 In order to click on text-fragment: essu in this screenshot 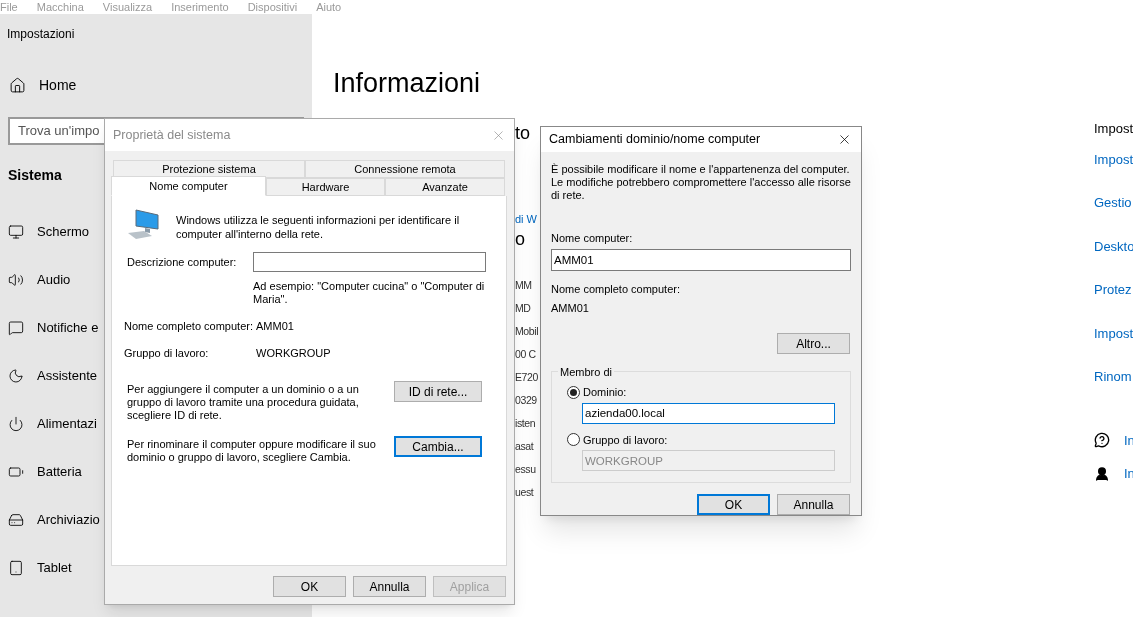, I will do `click(525, 469)`.